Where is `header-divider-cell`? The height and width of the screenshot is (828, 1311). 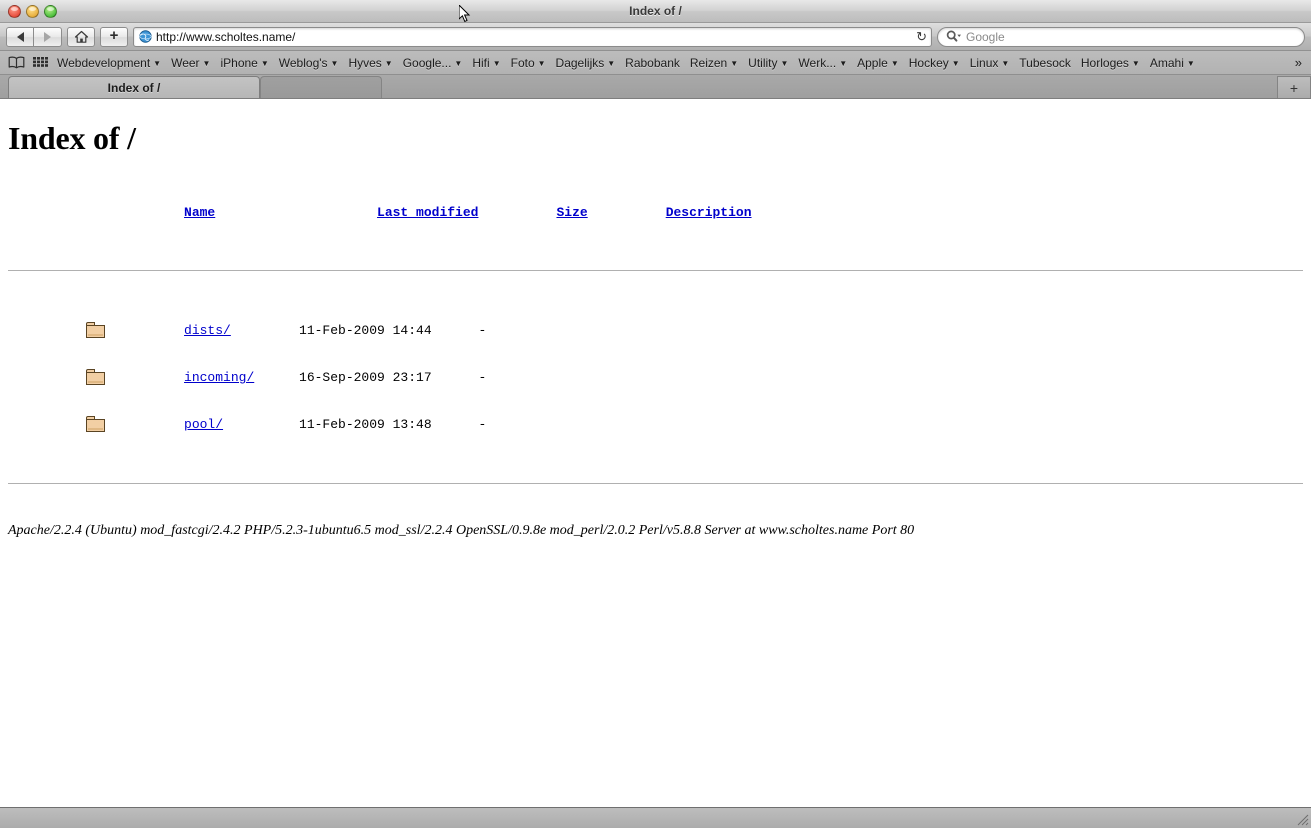
header-divider-cell is located at coordinates (655, 271).